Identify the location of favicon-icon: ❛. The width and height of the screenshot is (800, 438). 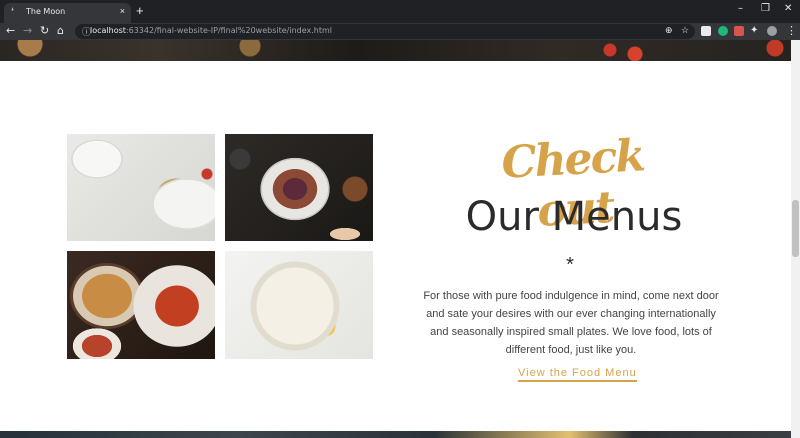
(12, 11).